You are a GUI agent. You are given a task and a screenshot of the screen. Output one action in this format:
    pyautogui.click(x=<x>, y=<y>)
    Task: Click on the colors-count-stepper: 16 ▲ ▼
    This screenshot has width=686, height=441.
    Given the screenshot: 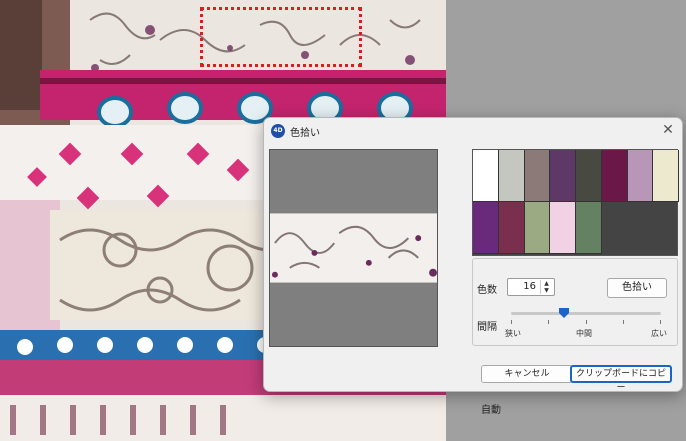 What is the action you would take?
    pyautogui.click(x=531, y=287)
    